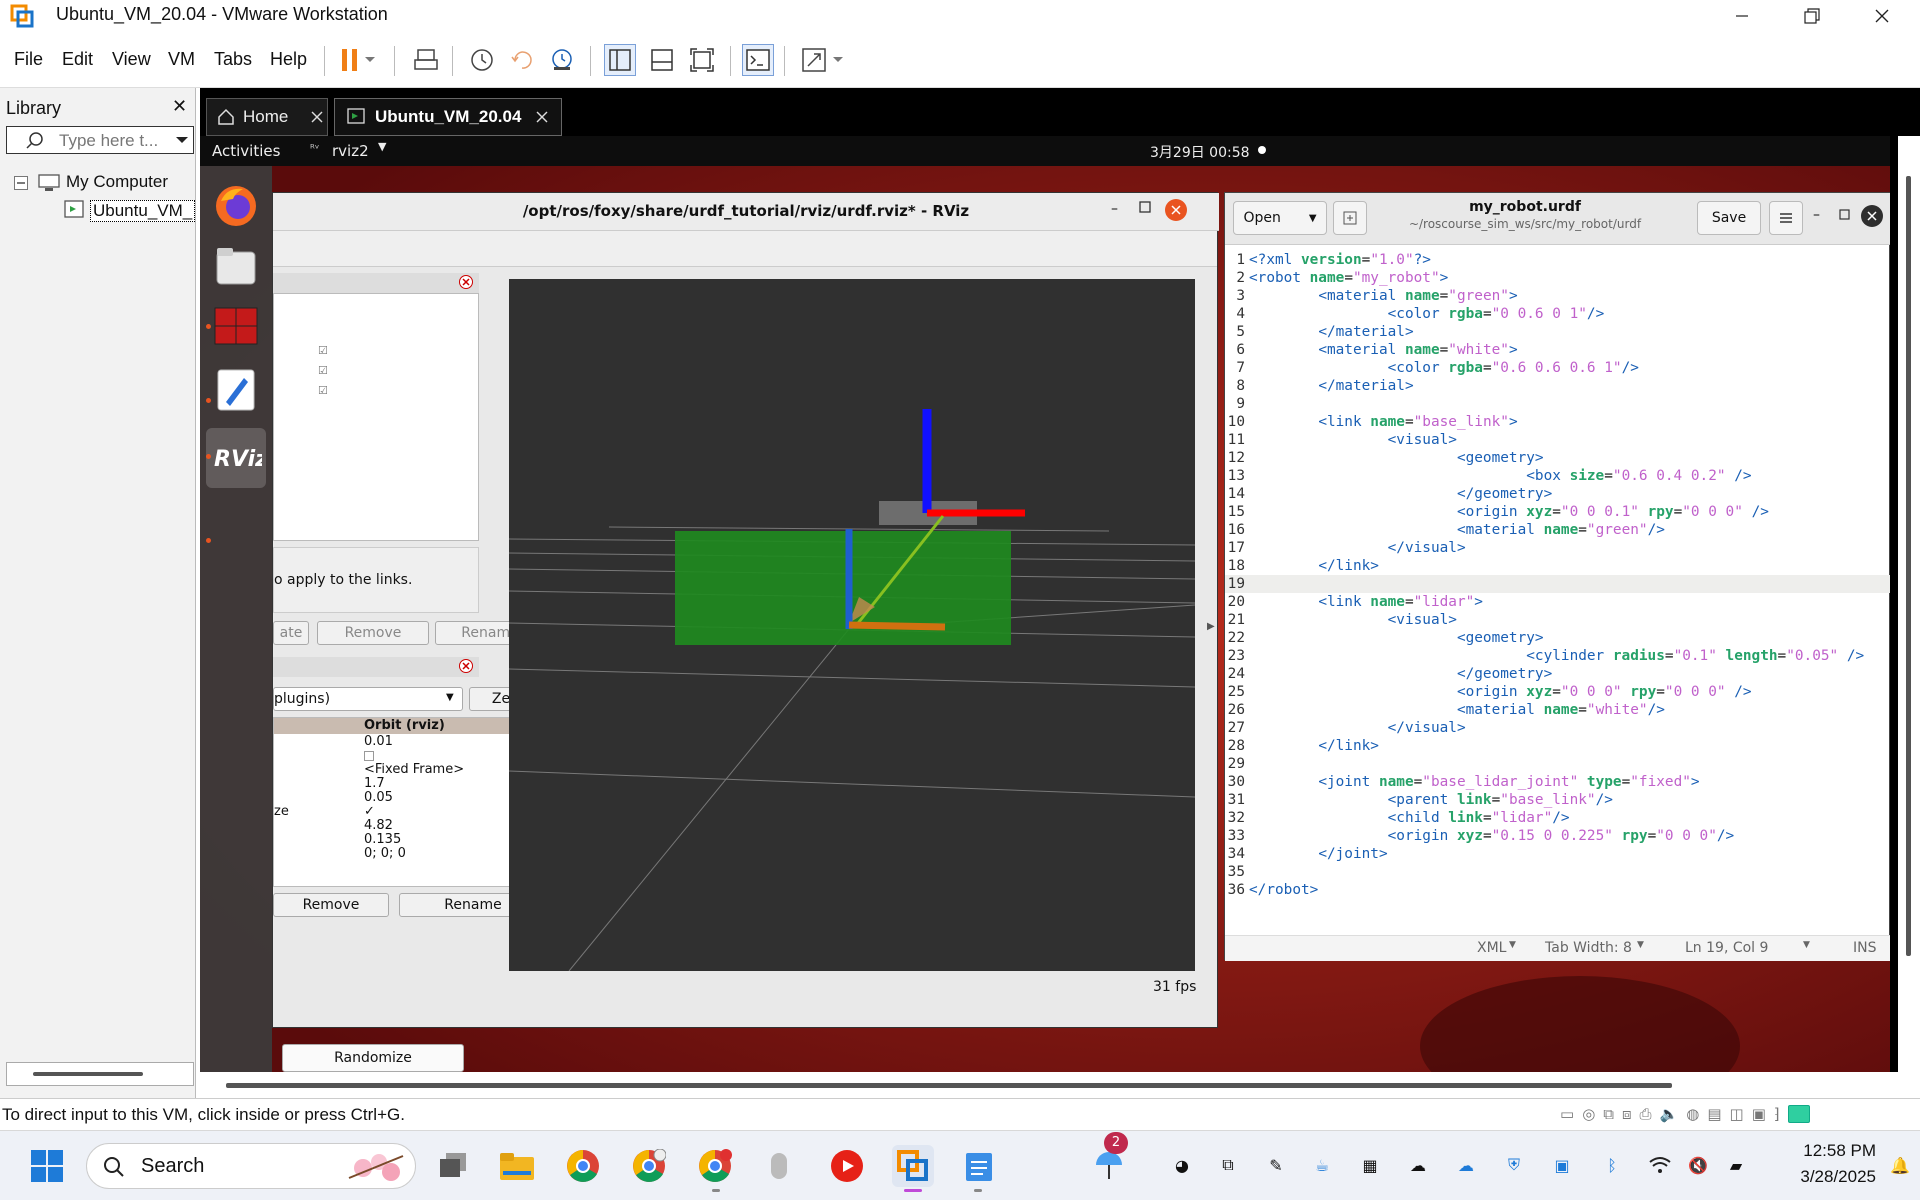  I want to click on bracket-icon: ⁆, so click(1777, 1115).